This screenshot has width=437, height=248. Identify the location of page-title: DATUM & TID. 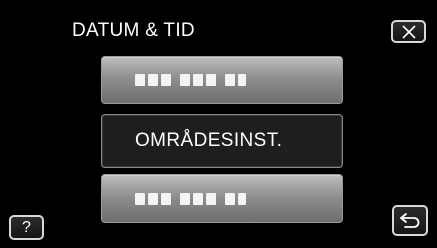
(133, 30).